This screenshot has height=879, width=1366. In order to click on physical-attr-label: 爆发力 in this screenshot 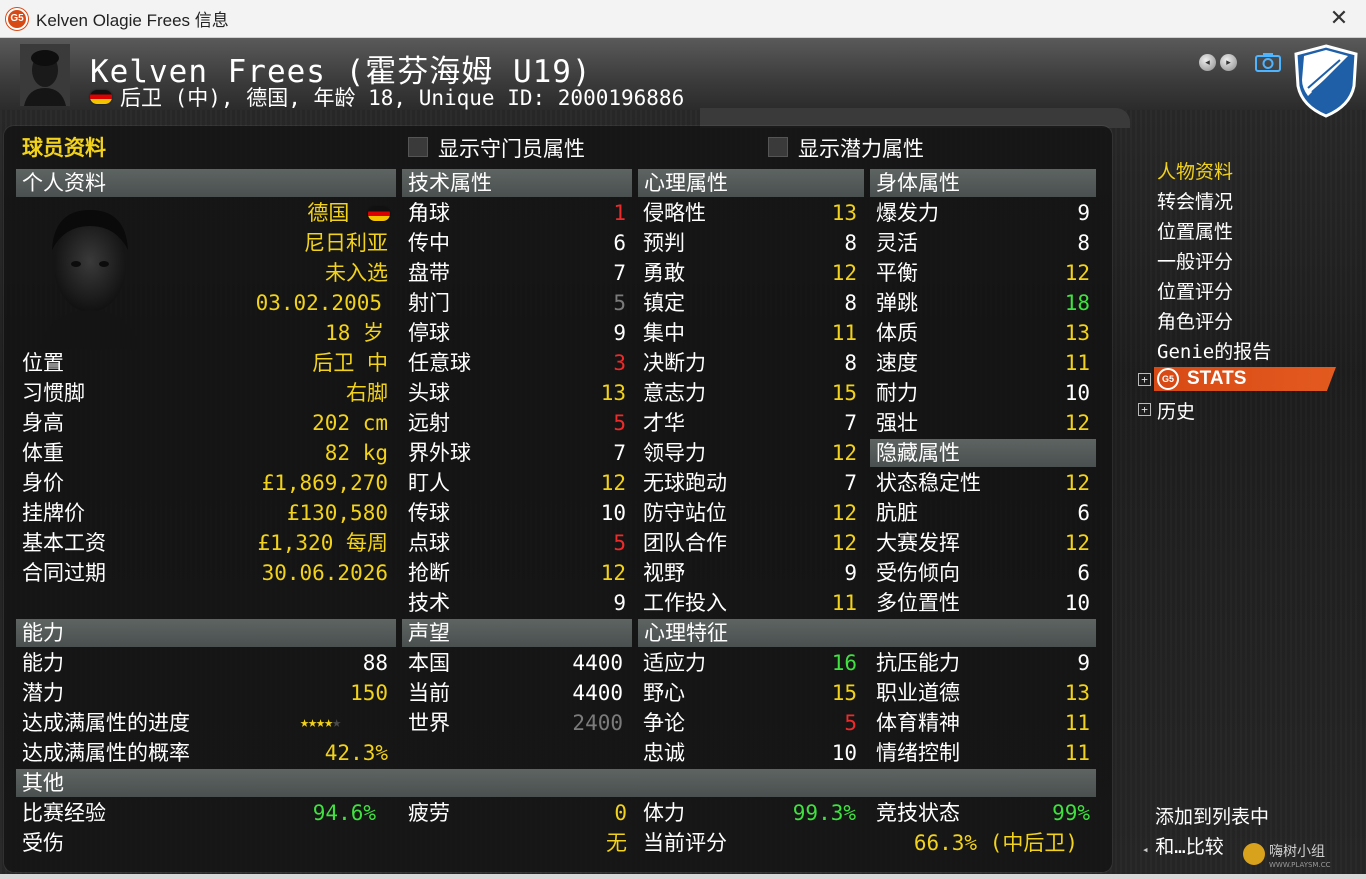, I will do `click(907, 213)`.